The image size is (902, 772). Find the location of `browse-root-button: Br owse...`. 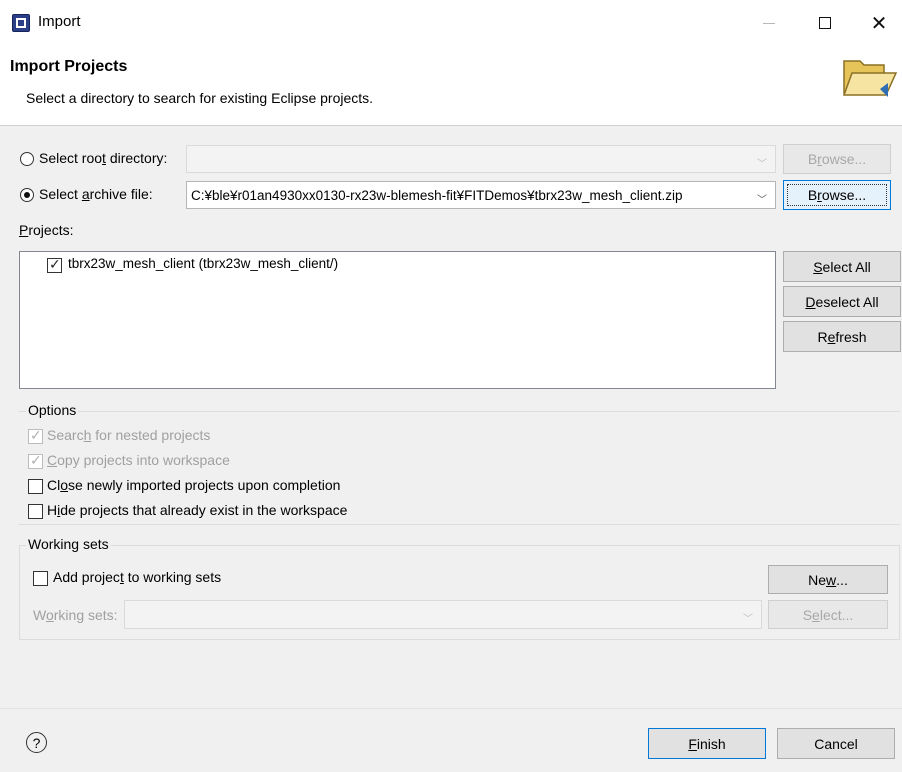

browse-root-button: Br owse... is located at coordinates (837, 159).